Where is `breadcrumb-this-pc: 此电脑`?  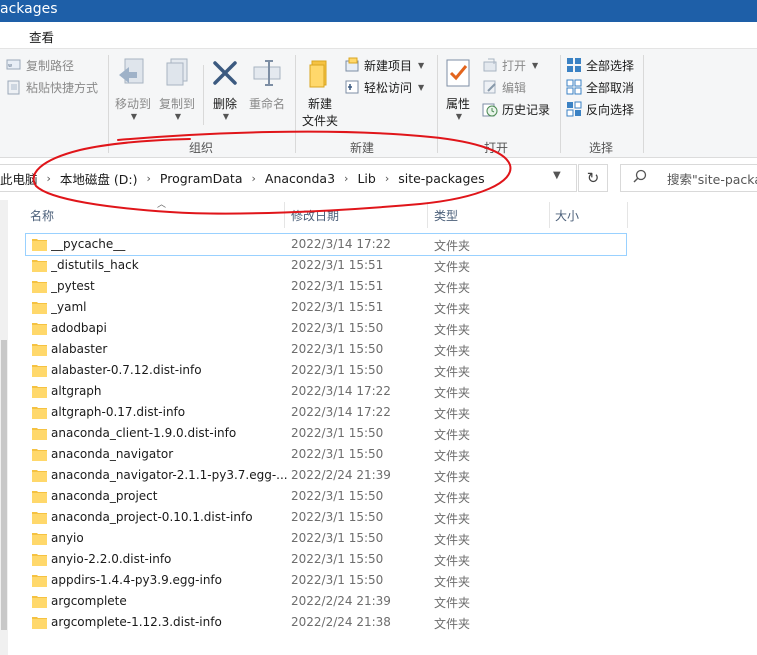 breadcrumb-this-pc: 此电脑 is located at coordinates (19, 178).